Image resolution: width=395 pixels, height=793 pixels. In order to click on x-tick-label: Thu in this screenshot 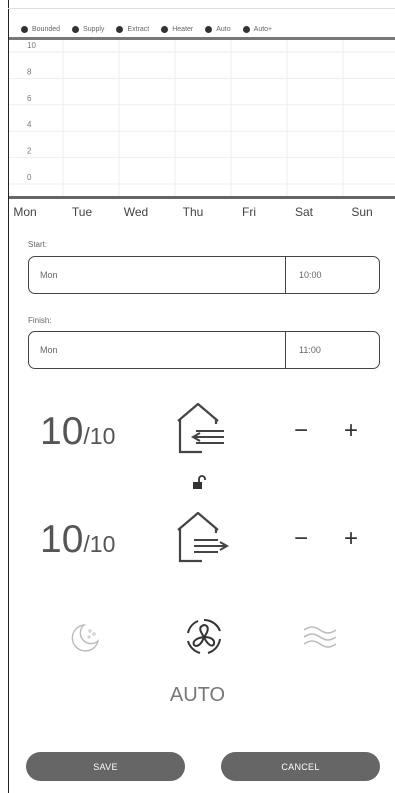, I will do `click(193, 212)`.